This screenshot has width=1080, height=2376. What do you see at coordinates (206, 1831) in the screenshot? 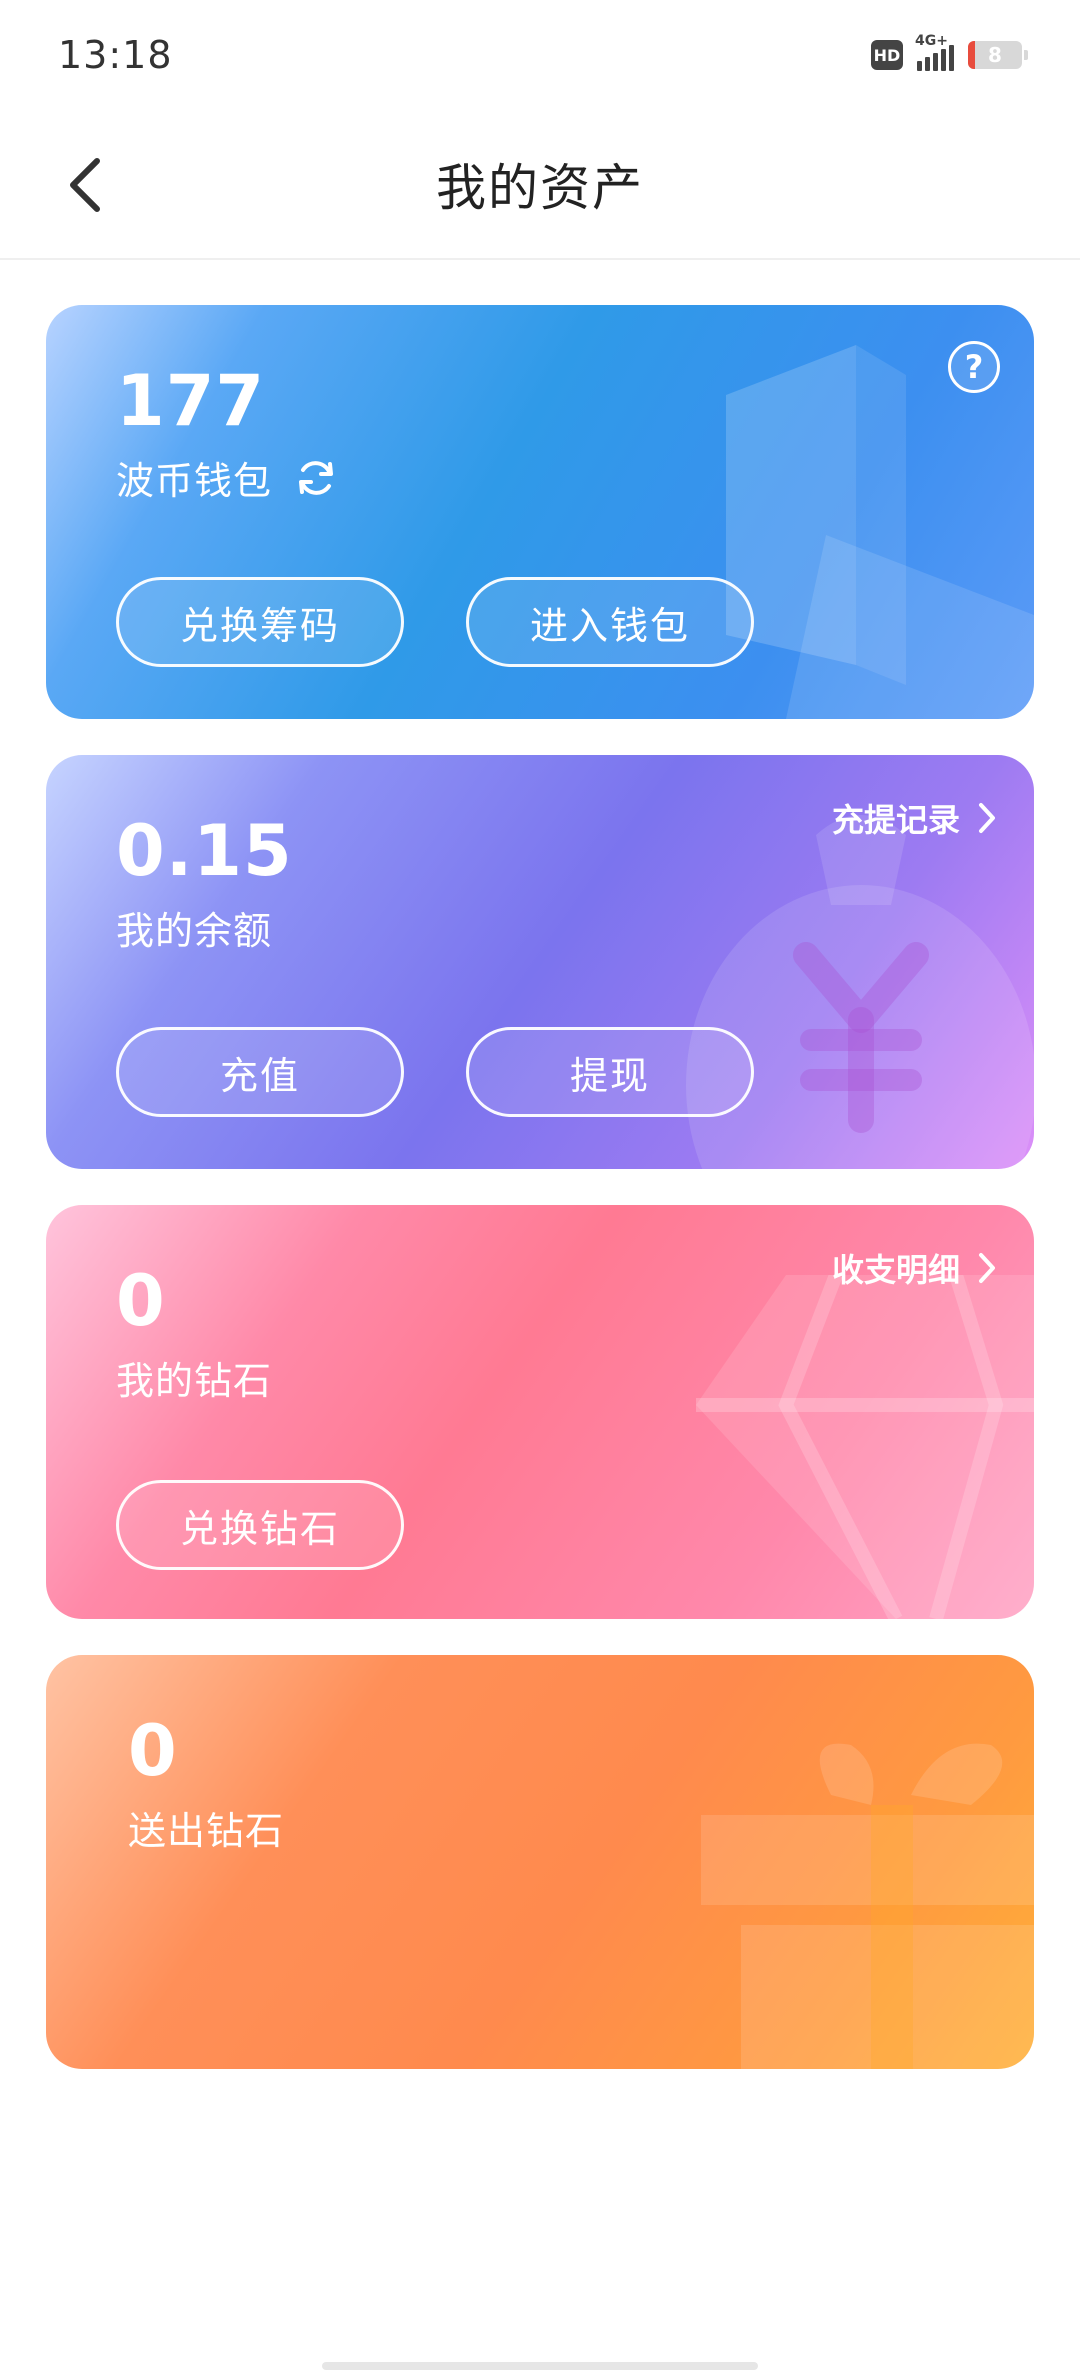
I see `sent-diamond-label-text: 送出钻石` at bounding box center [206, 1831].